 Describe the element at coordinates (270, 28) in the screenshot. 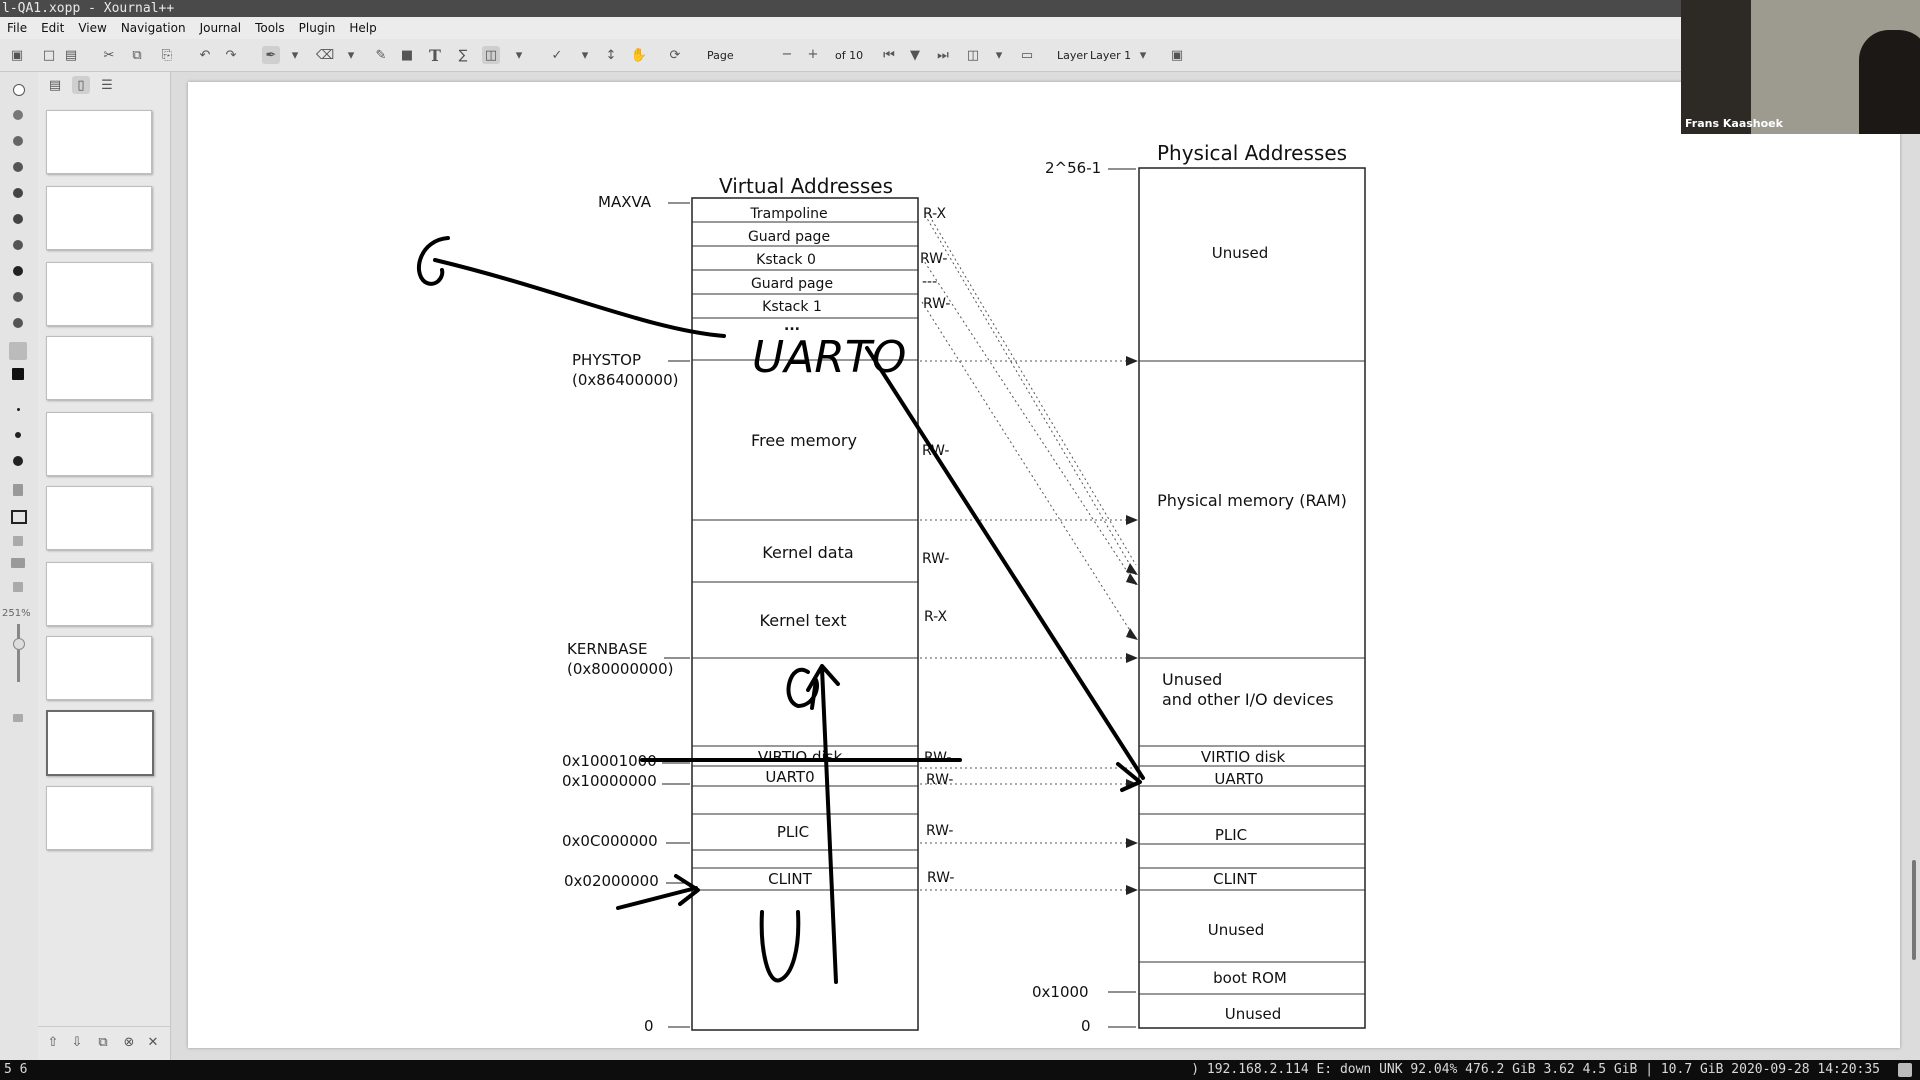

I see `menu-tools: Tools` at that location.